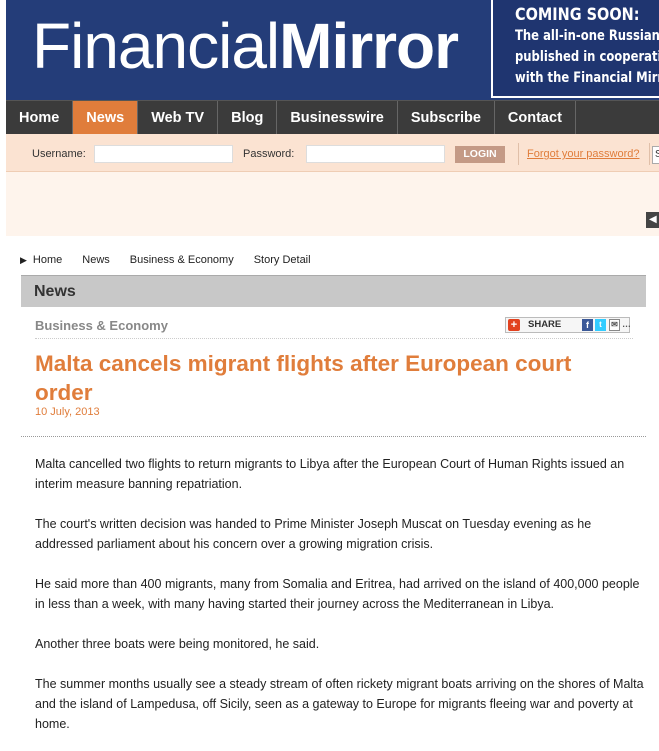 This screenshot has height=751, width=659. What do you see at coordinates (446, 118) in the screenshot?
I see `nav-subscribe: Subscribe` at bounding box center [446, 118].